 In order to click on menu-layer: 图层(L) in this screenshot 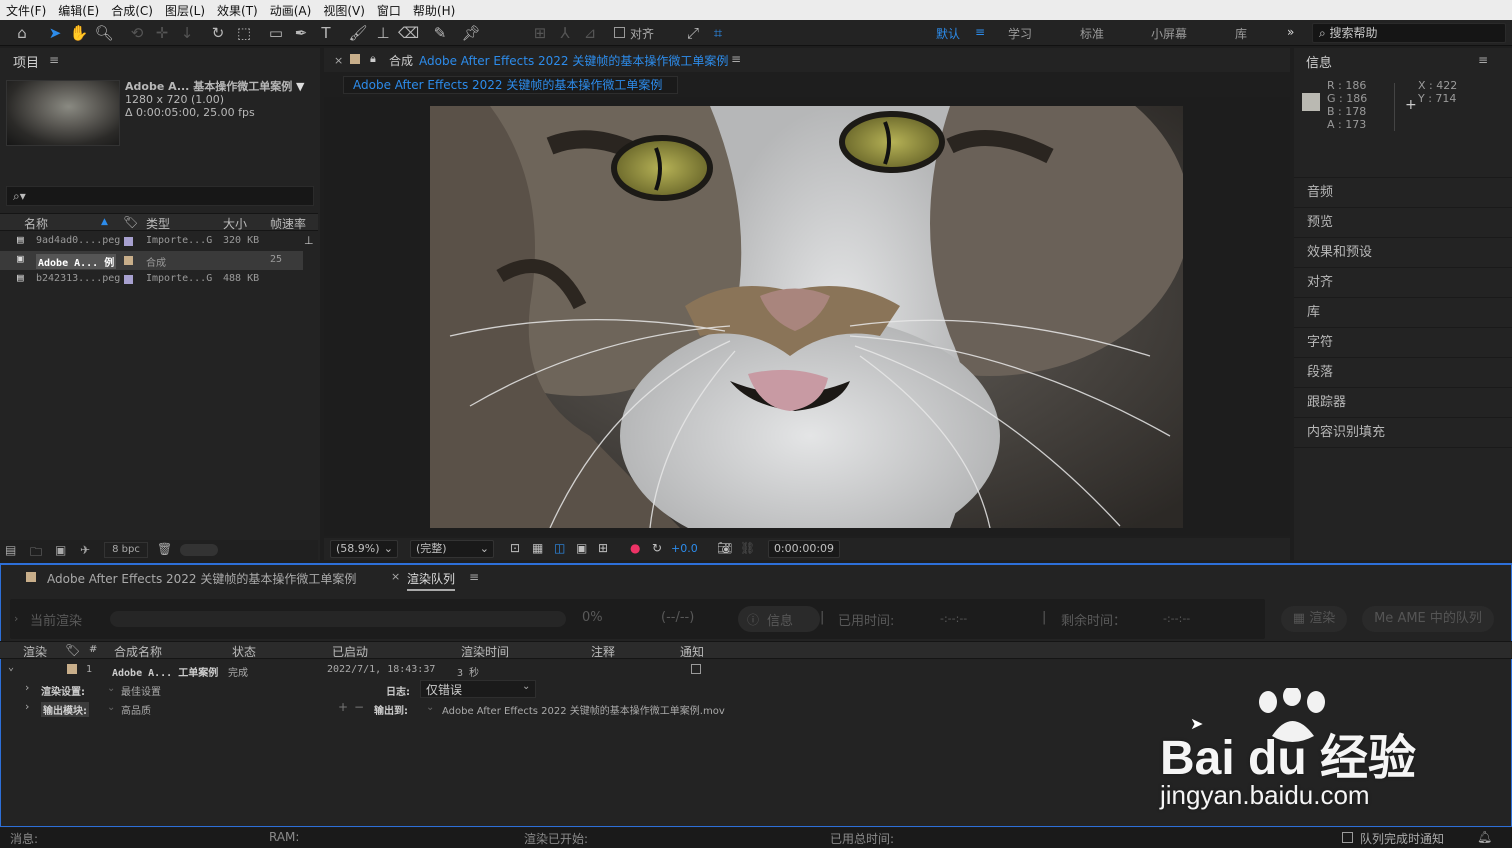, I will do `click(185, 10)`.